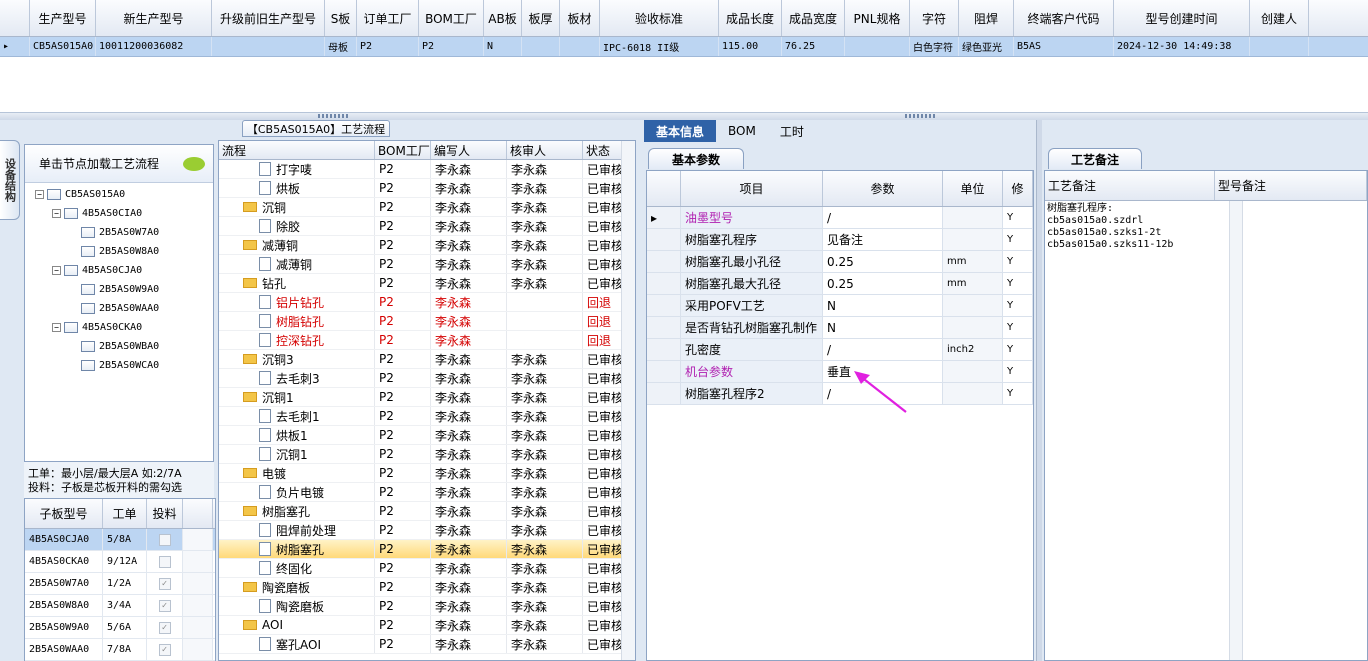  What do you see at coordinates (297, 359) in the screenshot?
I see `process-name-cell: 沉铜3` at bounding box center [297, 359].